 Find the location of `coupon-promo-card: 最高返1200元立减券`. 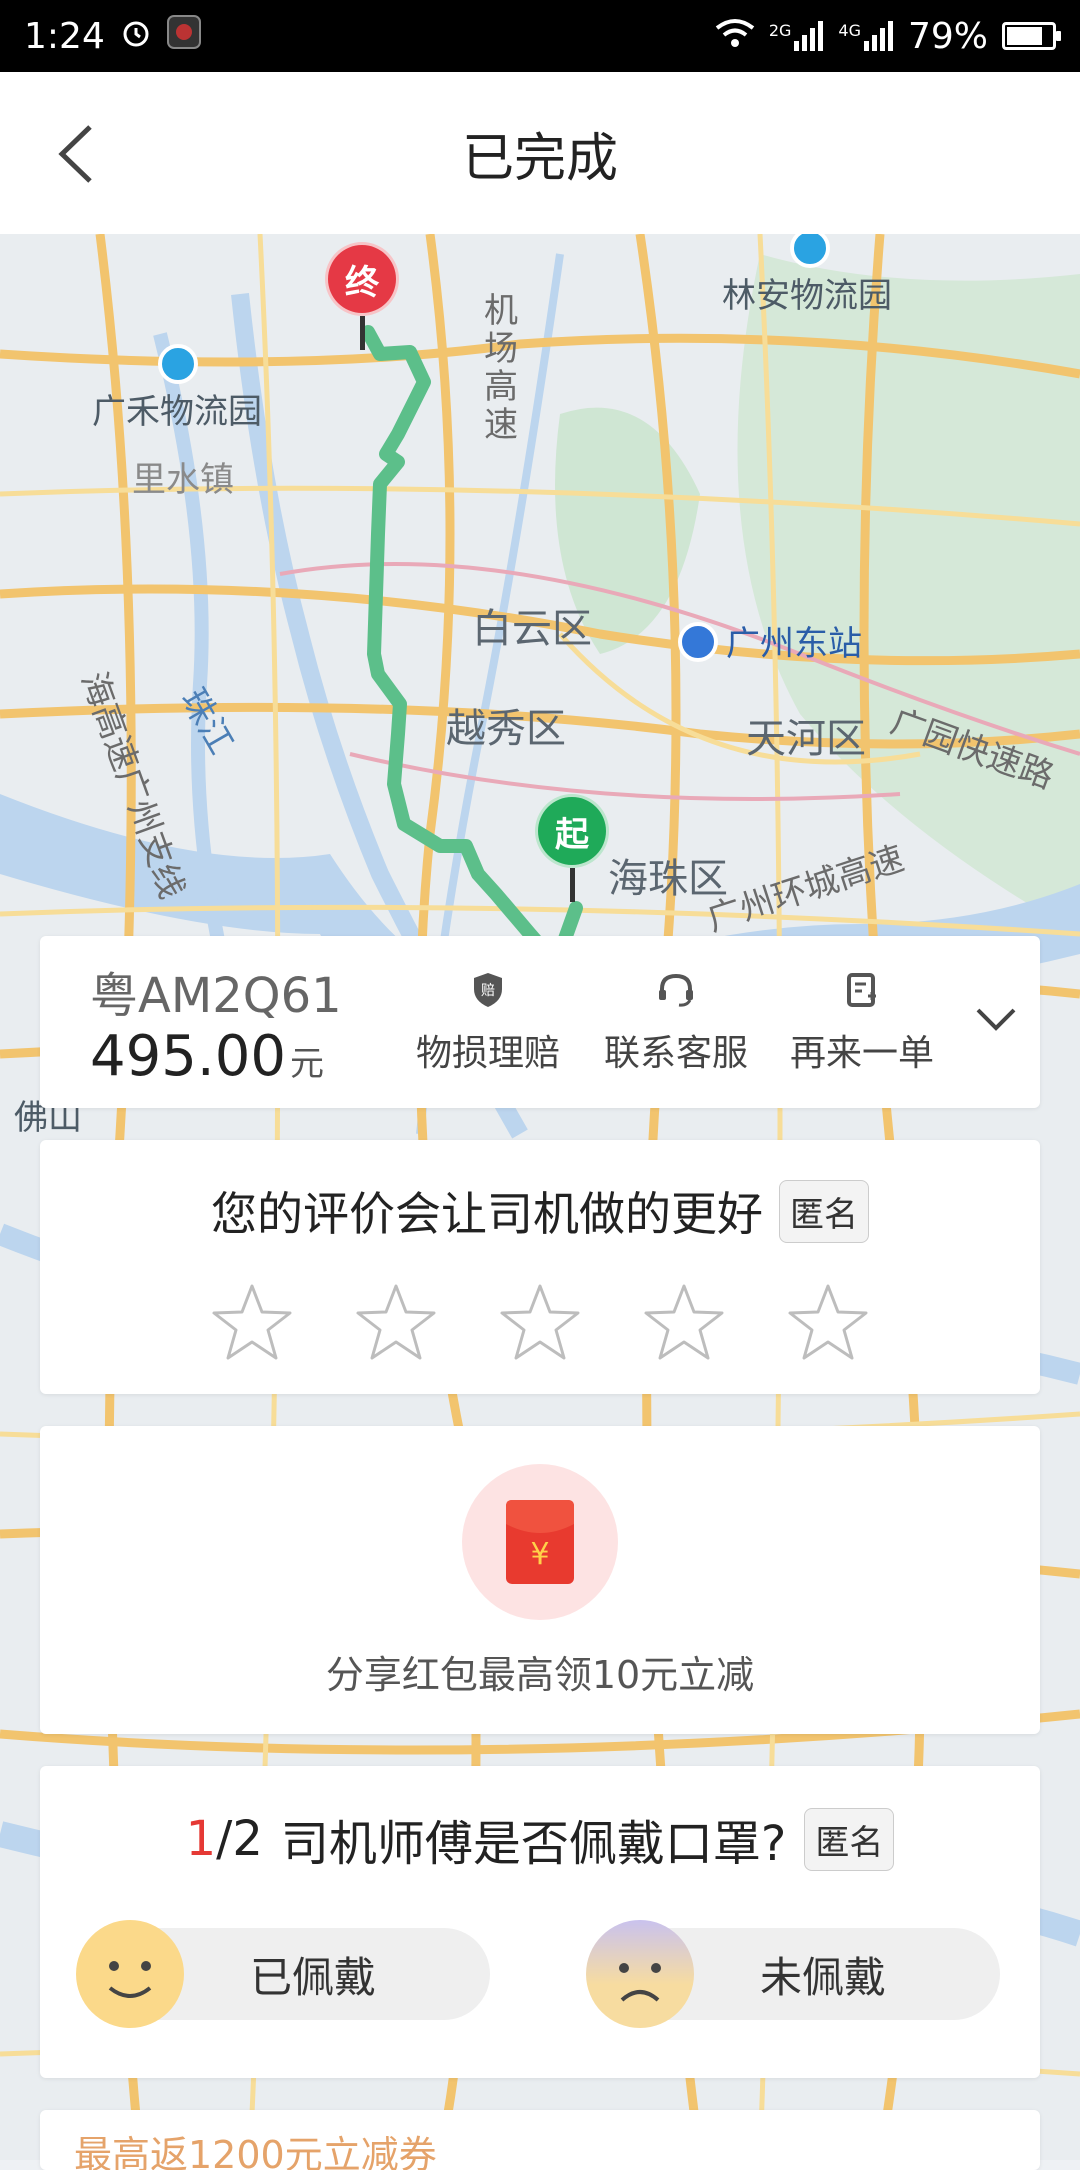

coupon-promo-card: 最高返1200元立减券 is located at coordinates (540, 2140).